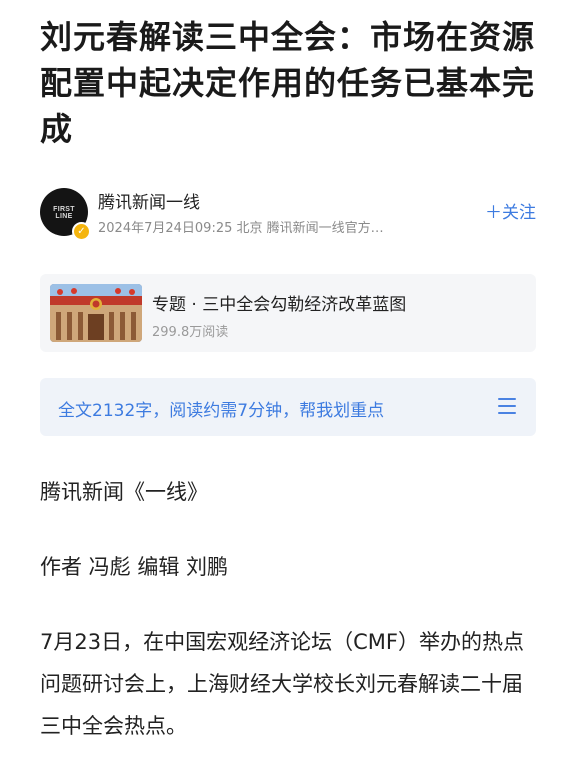 The width and height of the screenshot is (576, 758). Describe the element at coordinates (190, 332) in the screenshot. I see `topic-read-count: 299.8万阅读` at that location.